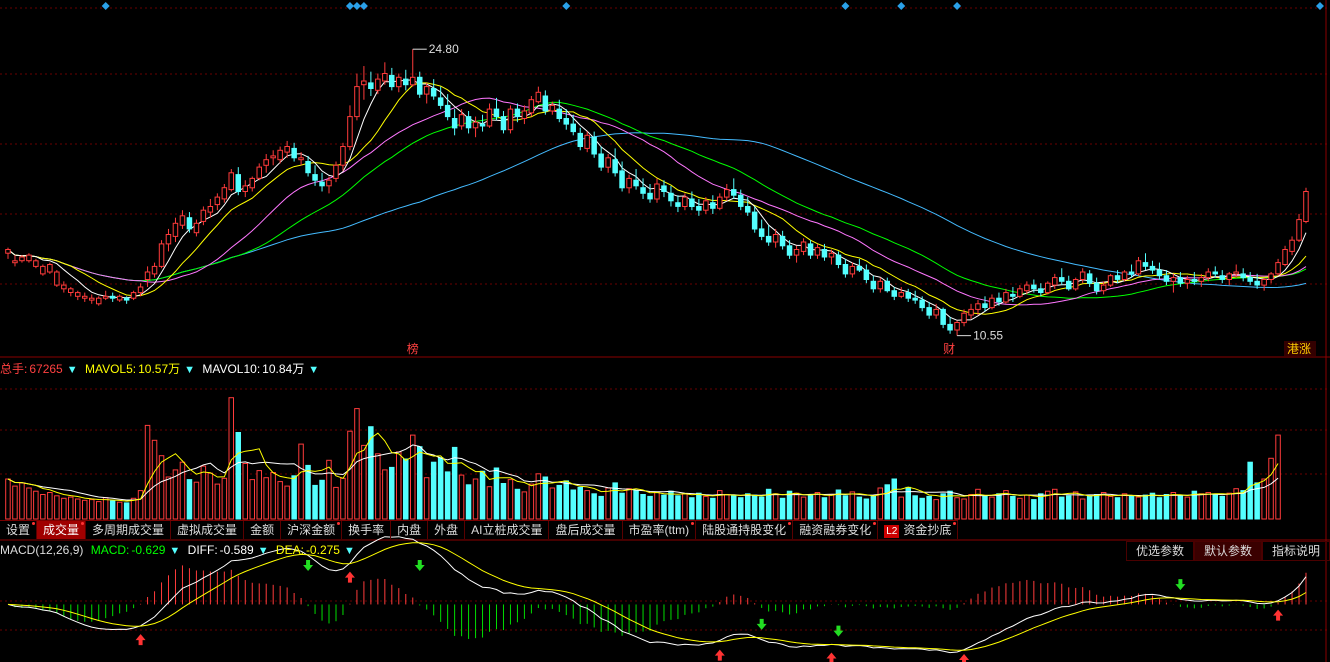  What do you see at coordinates (1159, 551) in the screenshot?
I see `macd-button-0: 优选参数` at bounding box center [1159, 551].